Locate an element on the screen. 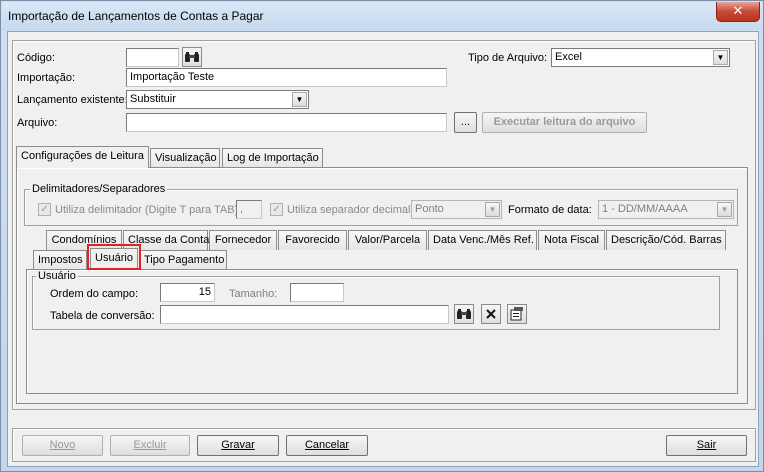  subtab-data-venc: Data Venc./Mês Ref. is located at coordinates (482, 240).